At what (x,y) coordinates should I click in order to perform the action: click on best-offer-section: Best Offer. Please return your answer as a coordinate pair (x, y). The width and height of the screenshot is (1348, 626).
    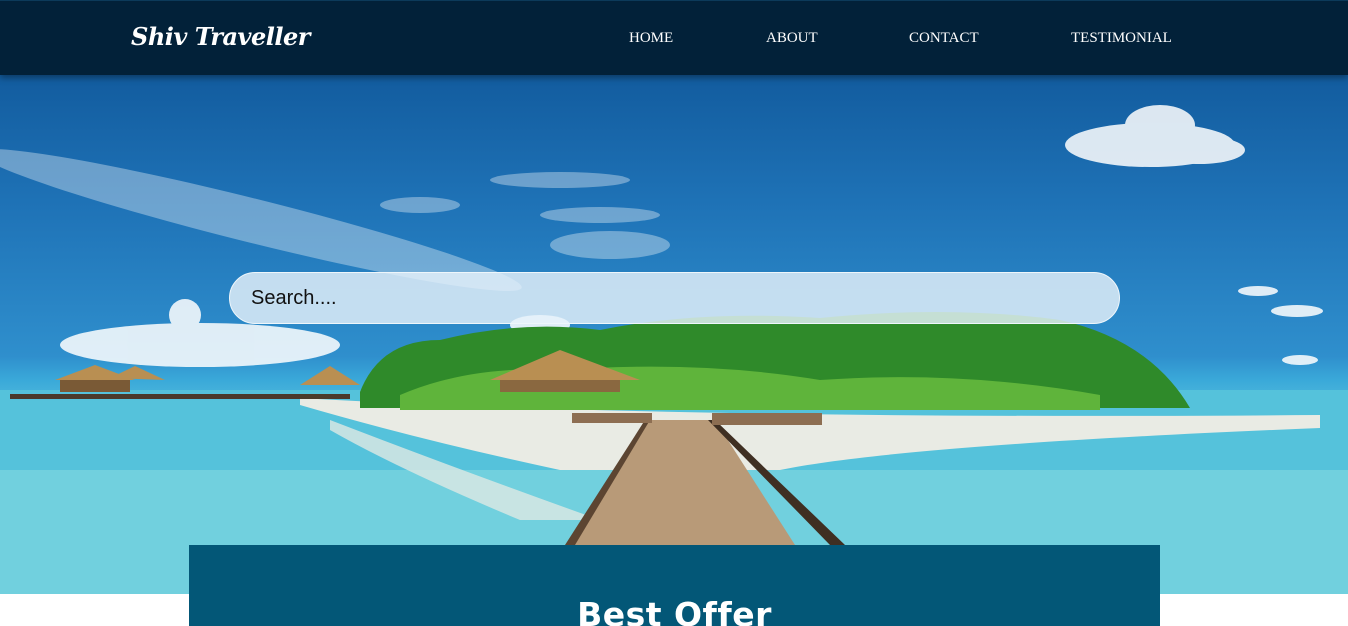
    Looking at the image, I should click on (674, 585).